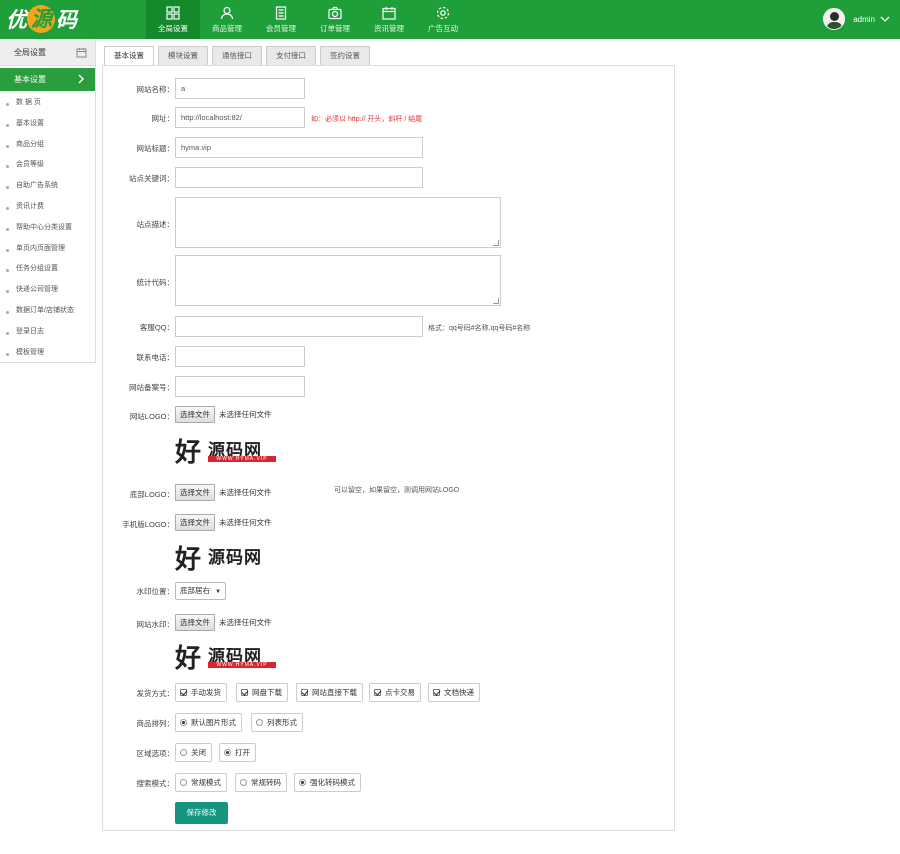  What do you see at coordinates (155, 723) in the screenshot?
I see `goods-layout-label: 商品排列：` at bounding box center [155, 723].